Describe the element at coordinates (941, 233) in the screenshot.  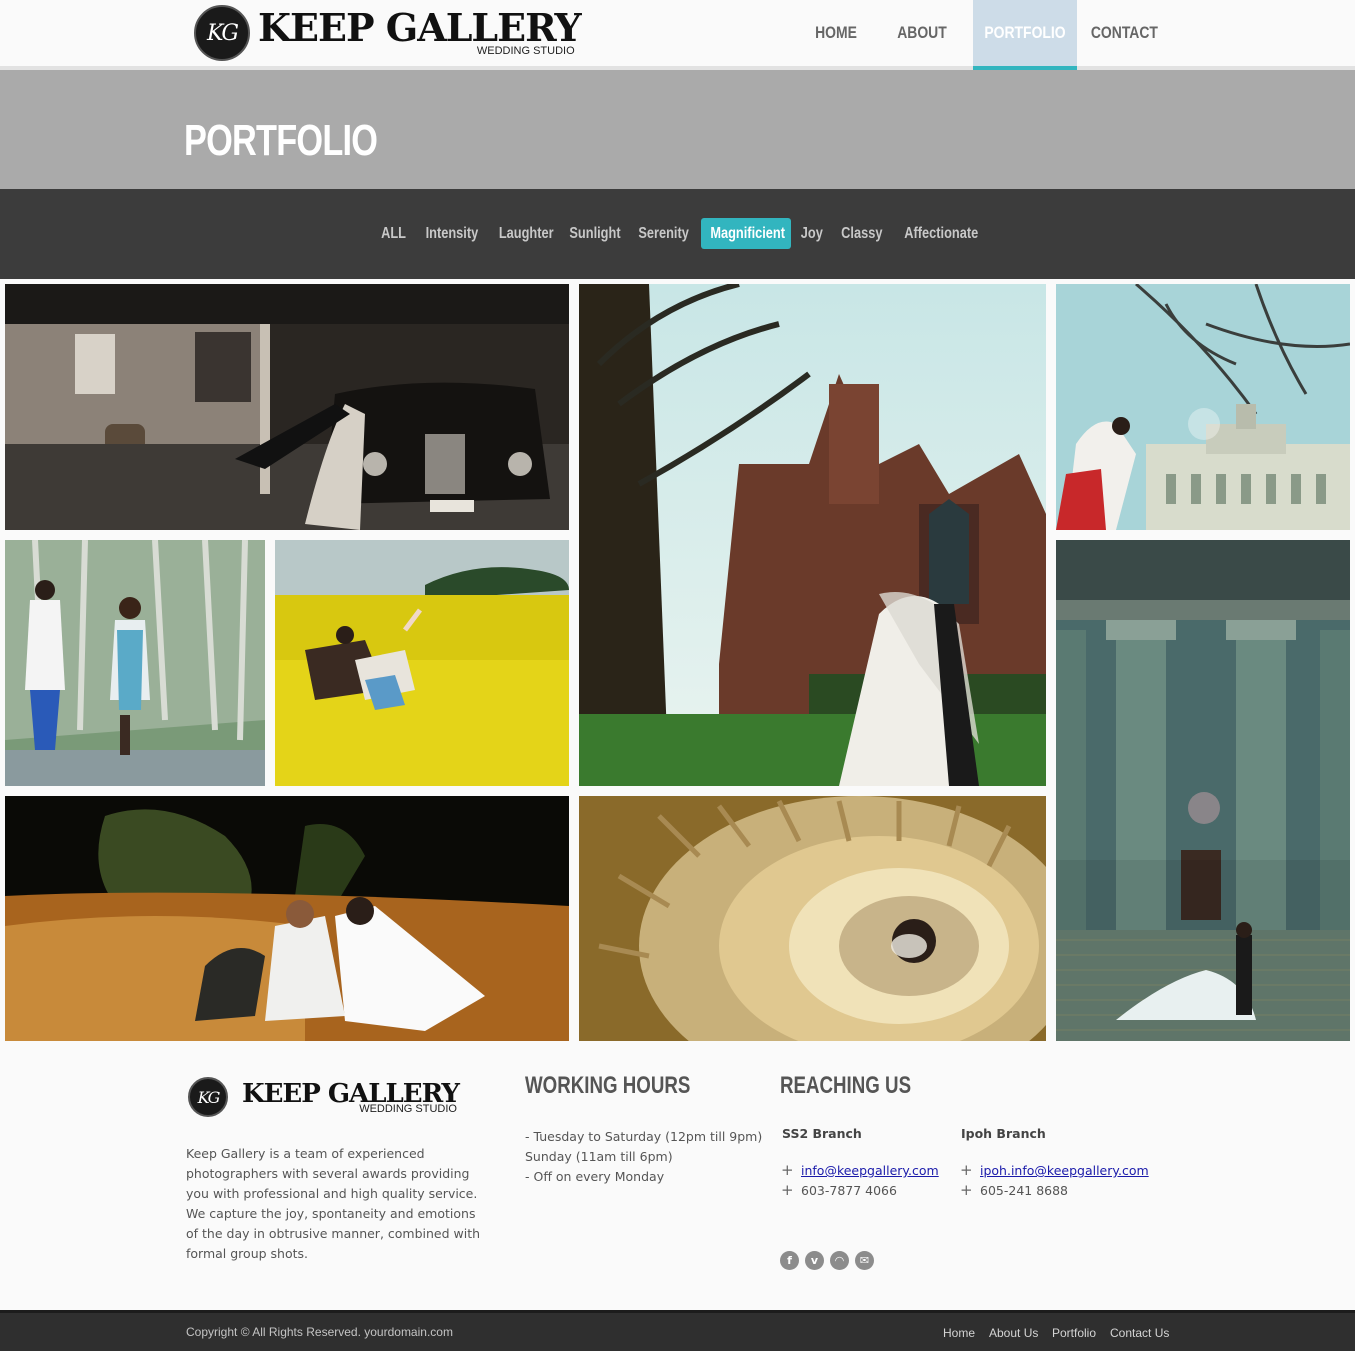
I see `filter-label: Affectionate` at that location.